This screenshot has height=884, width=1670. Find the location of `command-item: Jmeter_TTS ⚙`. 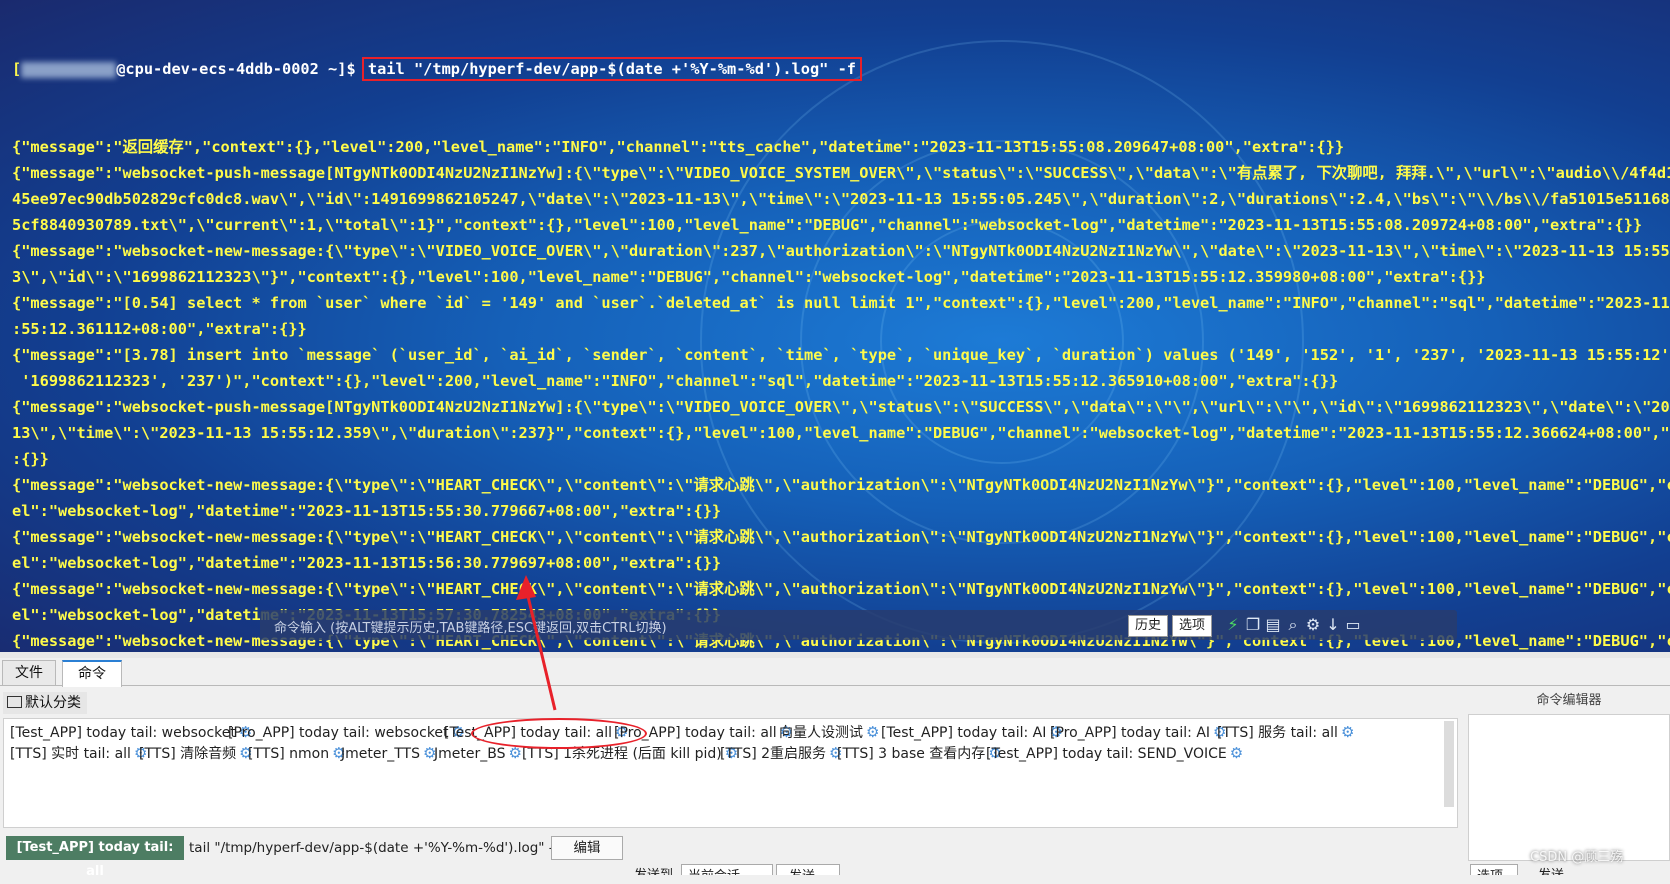

command-item: Jmeter_TTS ⚙ is located at coordinates (388, 753).